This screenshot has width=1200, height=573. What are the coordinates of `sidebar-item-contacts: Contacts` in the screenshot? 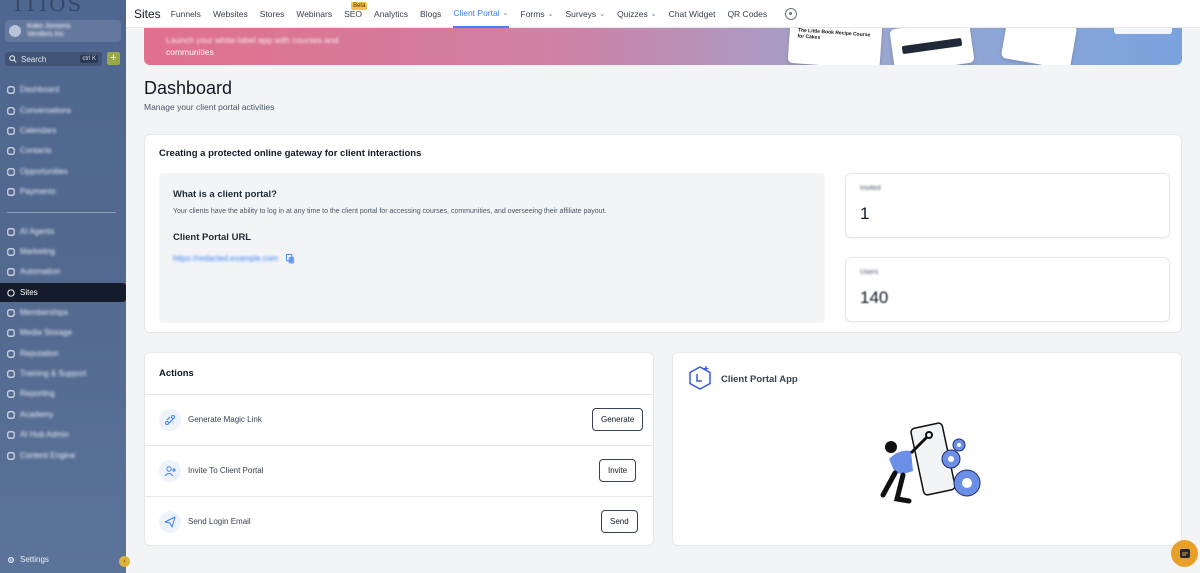 It's located at (63, 150).